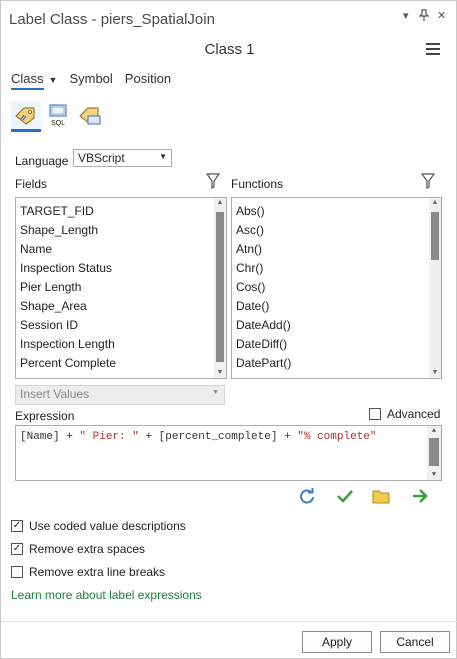  I want to click on pane-options-dropdown-icon: ▾, so click(406, 15).